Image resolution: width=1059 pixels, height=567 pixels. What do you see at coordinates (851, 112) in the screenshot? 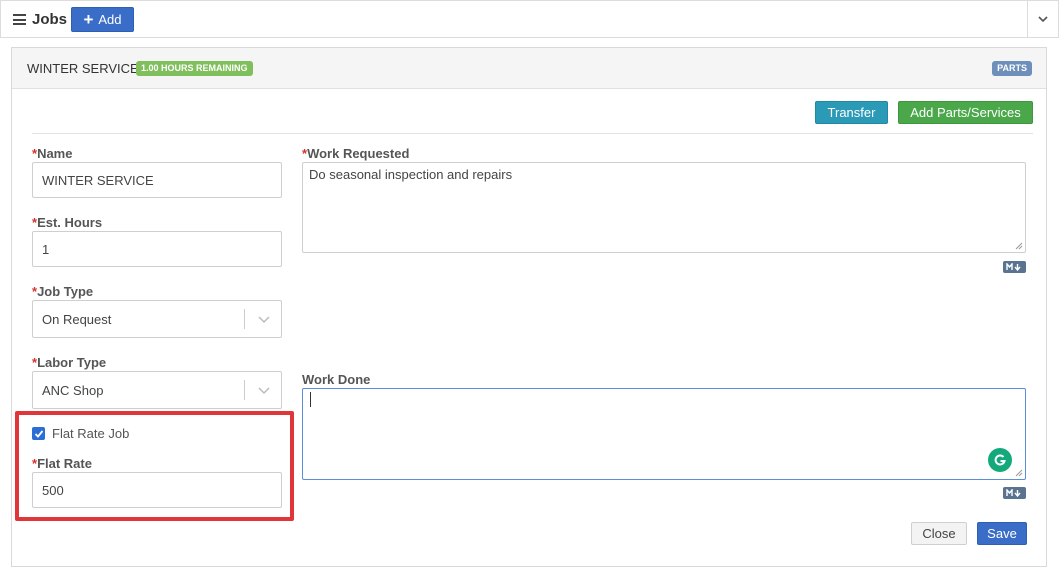
I see `transfer-button: Transfer` at bounding box center [851, 112].